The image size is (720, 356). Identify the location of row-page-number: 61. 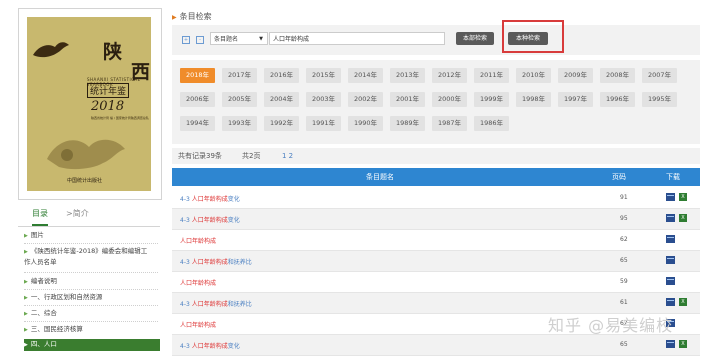
(624, 302).